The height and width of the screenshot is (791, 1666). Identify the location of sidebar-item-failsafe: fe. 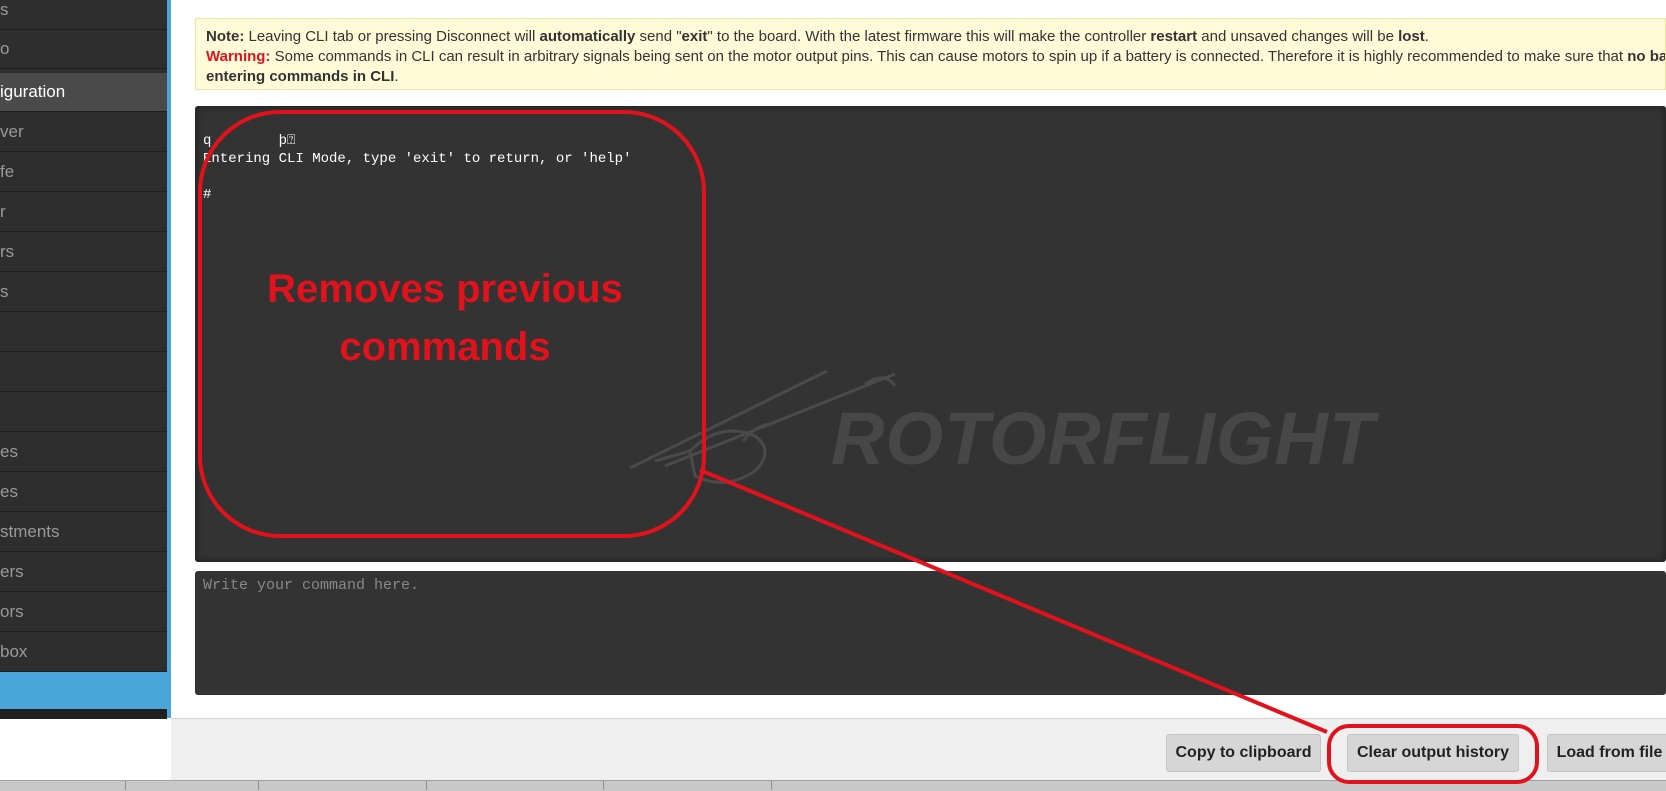
(83, 172).